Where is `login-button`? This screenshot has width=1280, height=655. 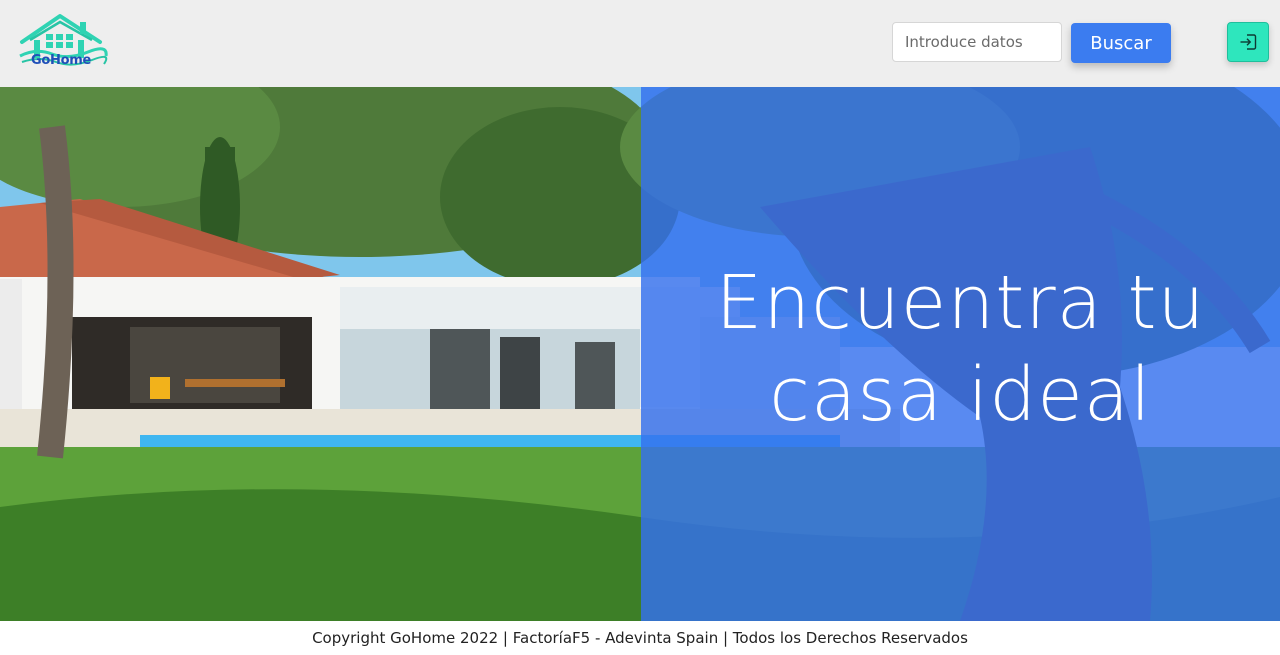 login-button is located at coordinates (1248, 42).